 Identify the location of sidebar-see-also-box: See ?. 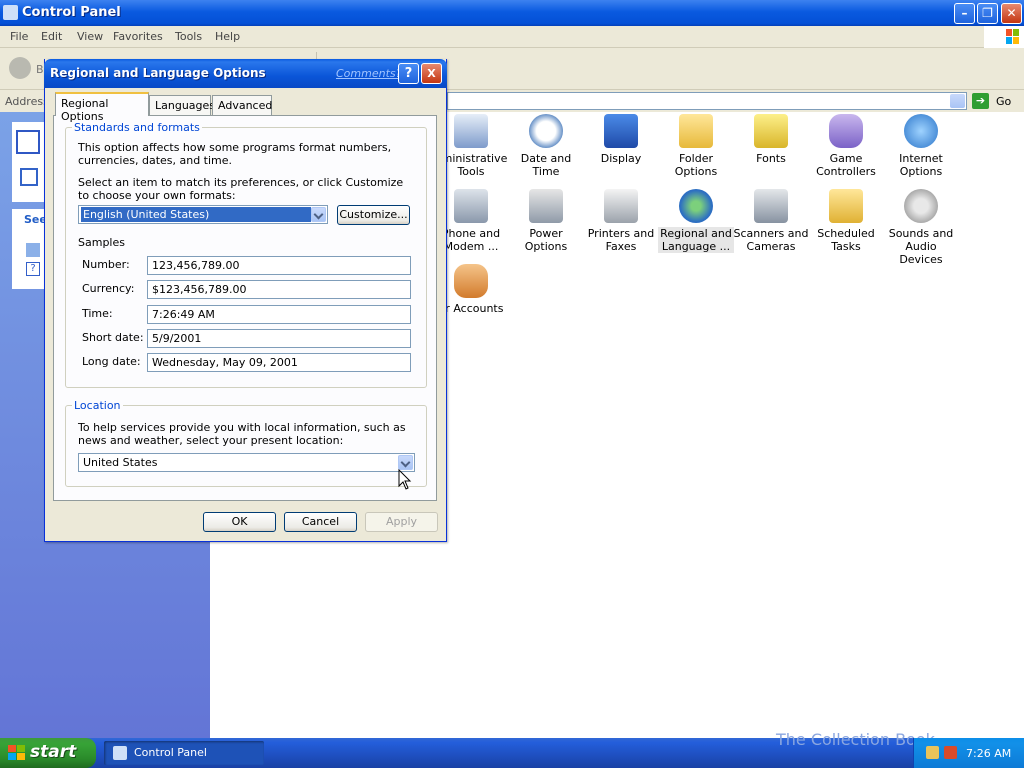
(29, 249).